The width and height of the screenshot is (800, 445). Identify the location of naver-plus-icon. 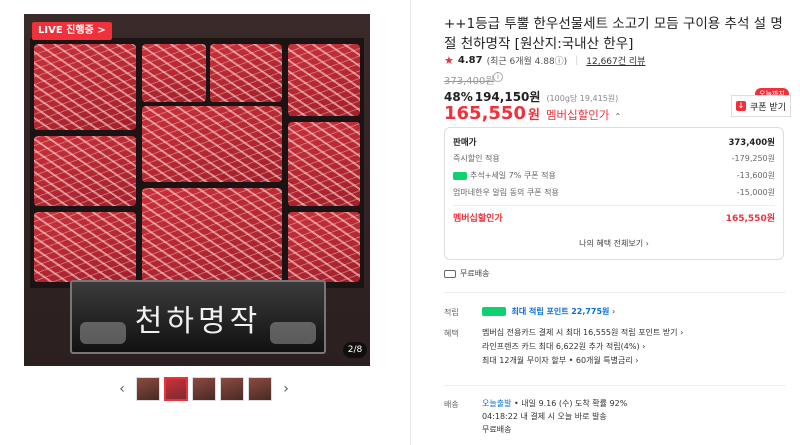
(460, 175).